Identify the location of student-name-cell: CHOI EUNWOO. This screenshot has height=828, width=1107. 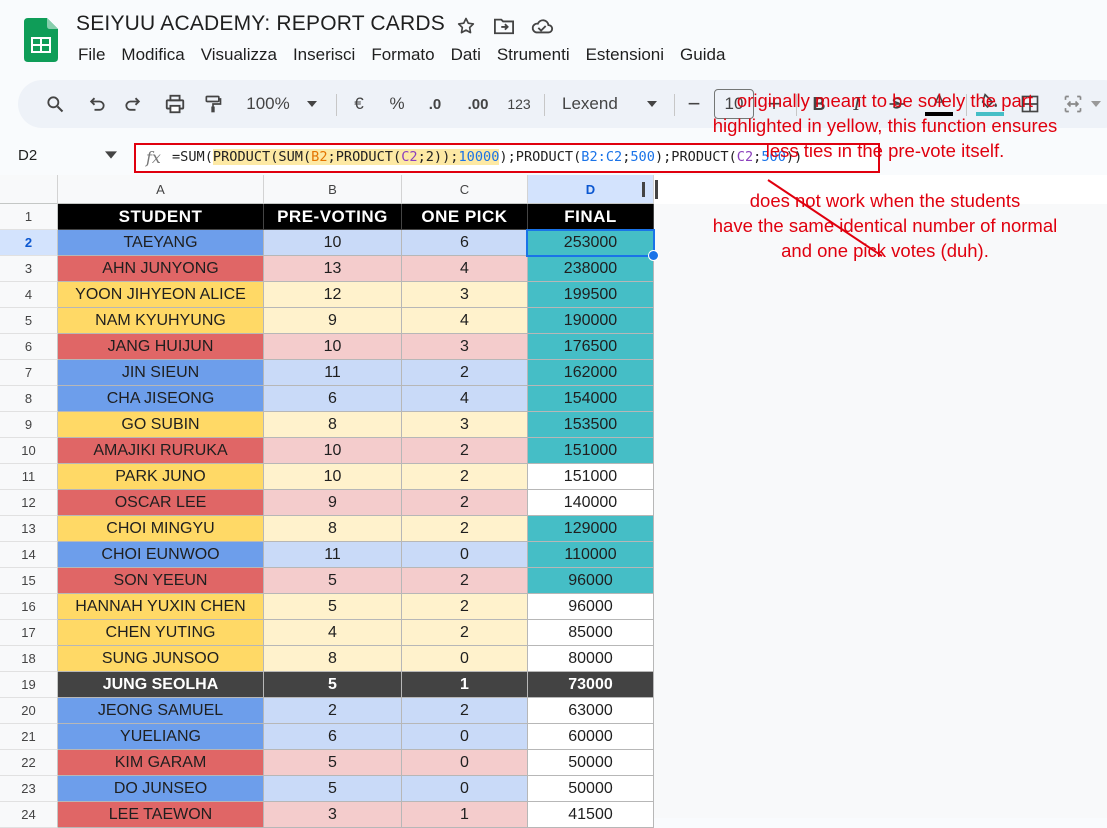
(161, 555).